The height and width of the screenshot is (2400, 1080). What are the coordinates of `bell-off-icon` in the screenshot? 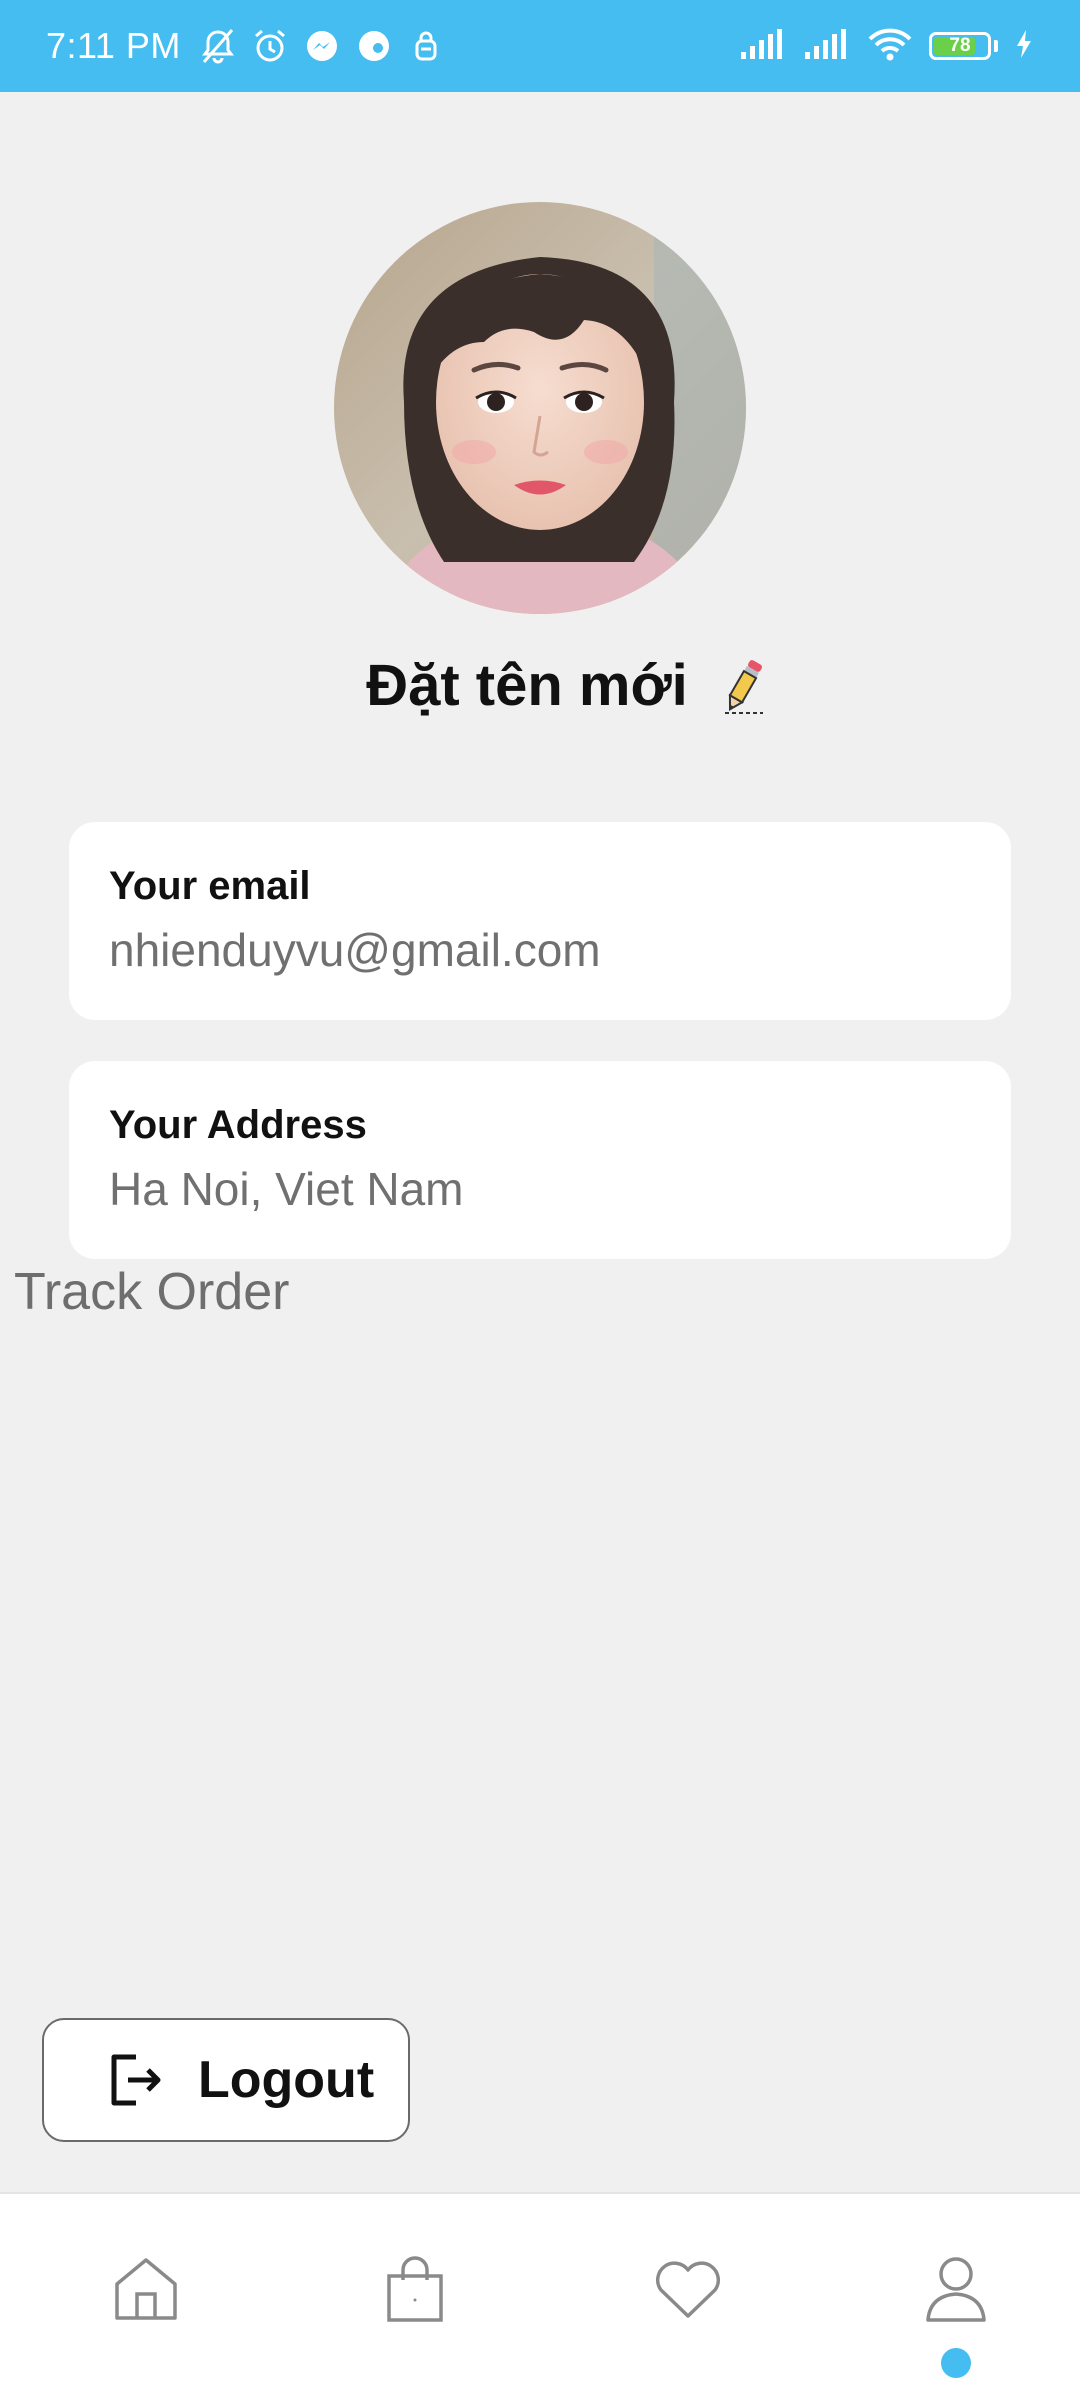 It's located at (218, 46).